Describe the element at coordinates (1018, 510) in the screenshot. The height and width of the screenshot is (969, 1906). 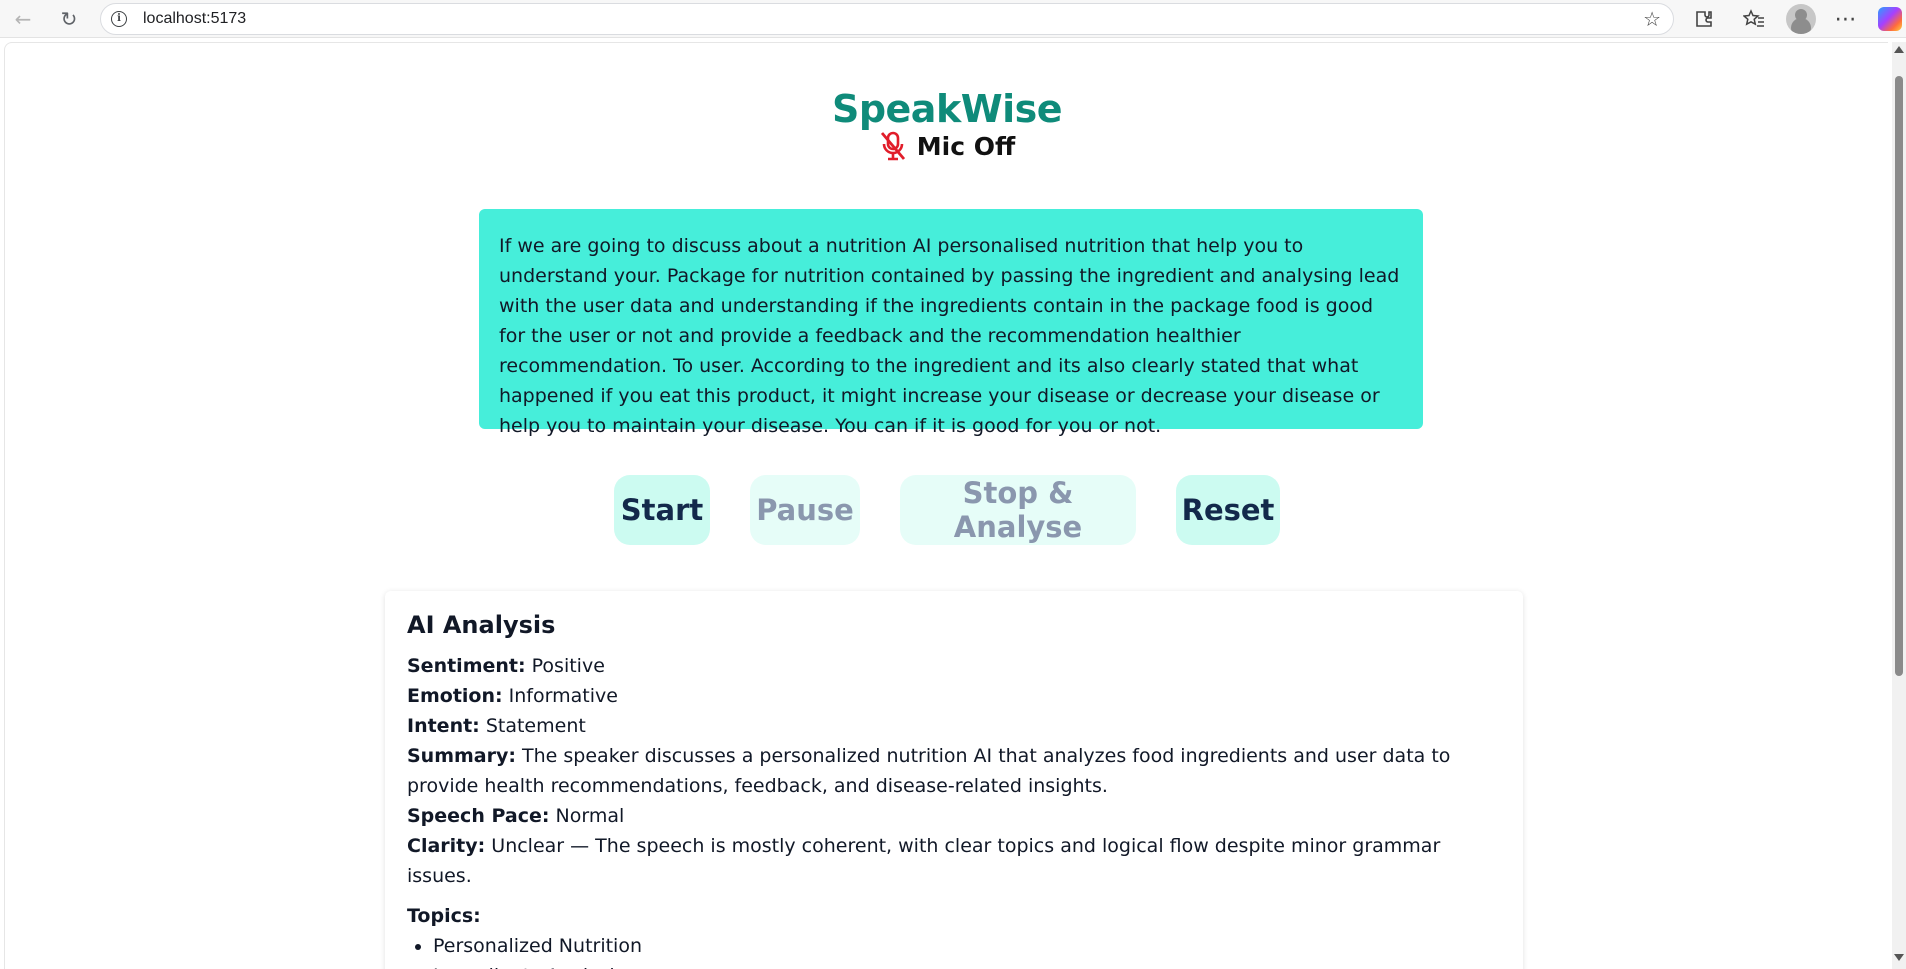
I see `stop-analyse-button: Stop & Analyse` at that location.